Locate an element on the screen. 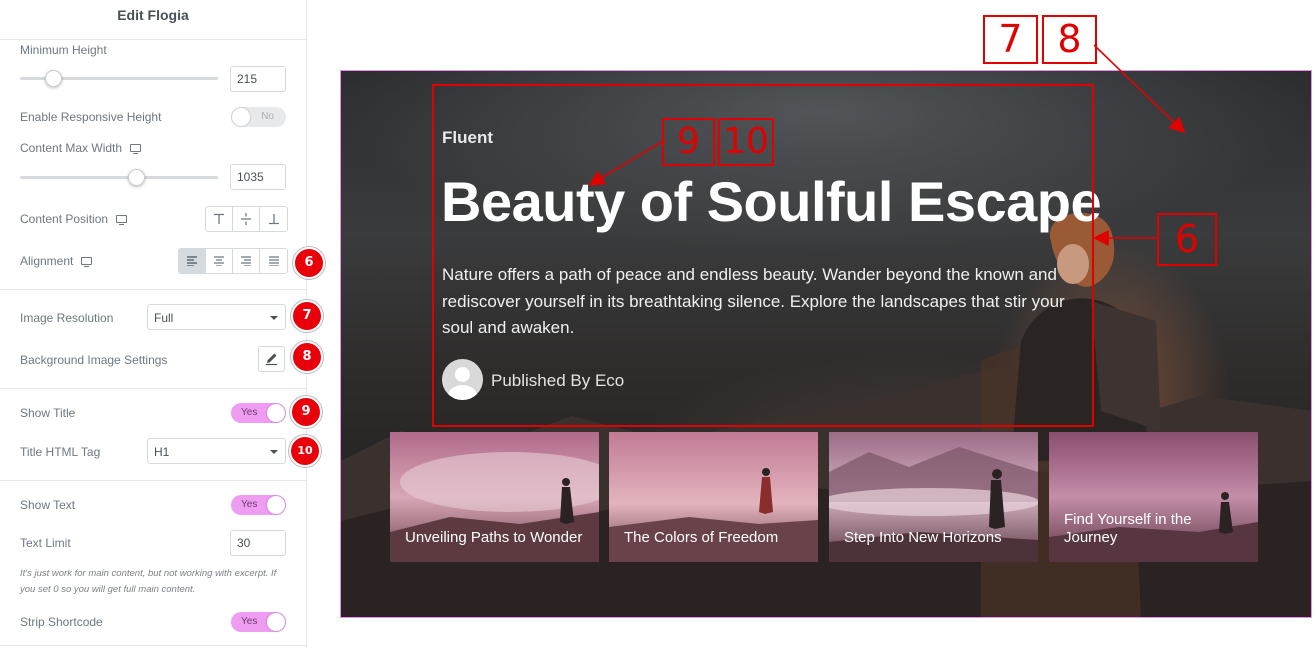 This screenshot has width=1316, height=648. step-badge-9: 9 is located at coordinates (306, 412).